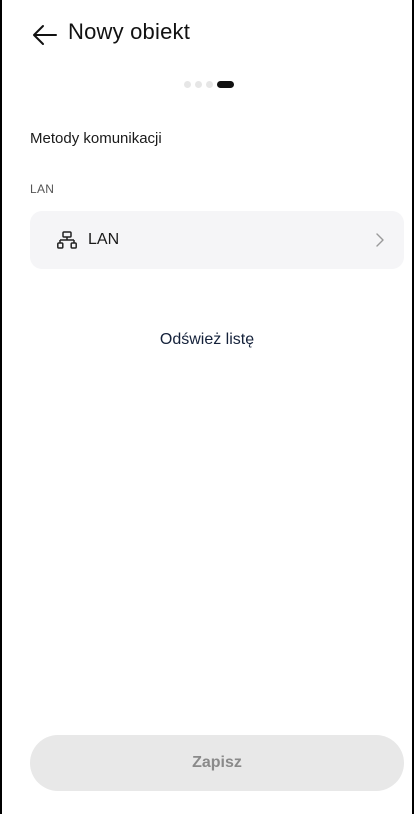 Image resolution: width=415 pixels, height=814 pixels. What do you see at coordinates (68, 240) in the screenshot?
I see `network-icon` at bounding box center [68, 240].